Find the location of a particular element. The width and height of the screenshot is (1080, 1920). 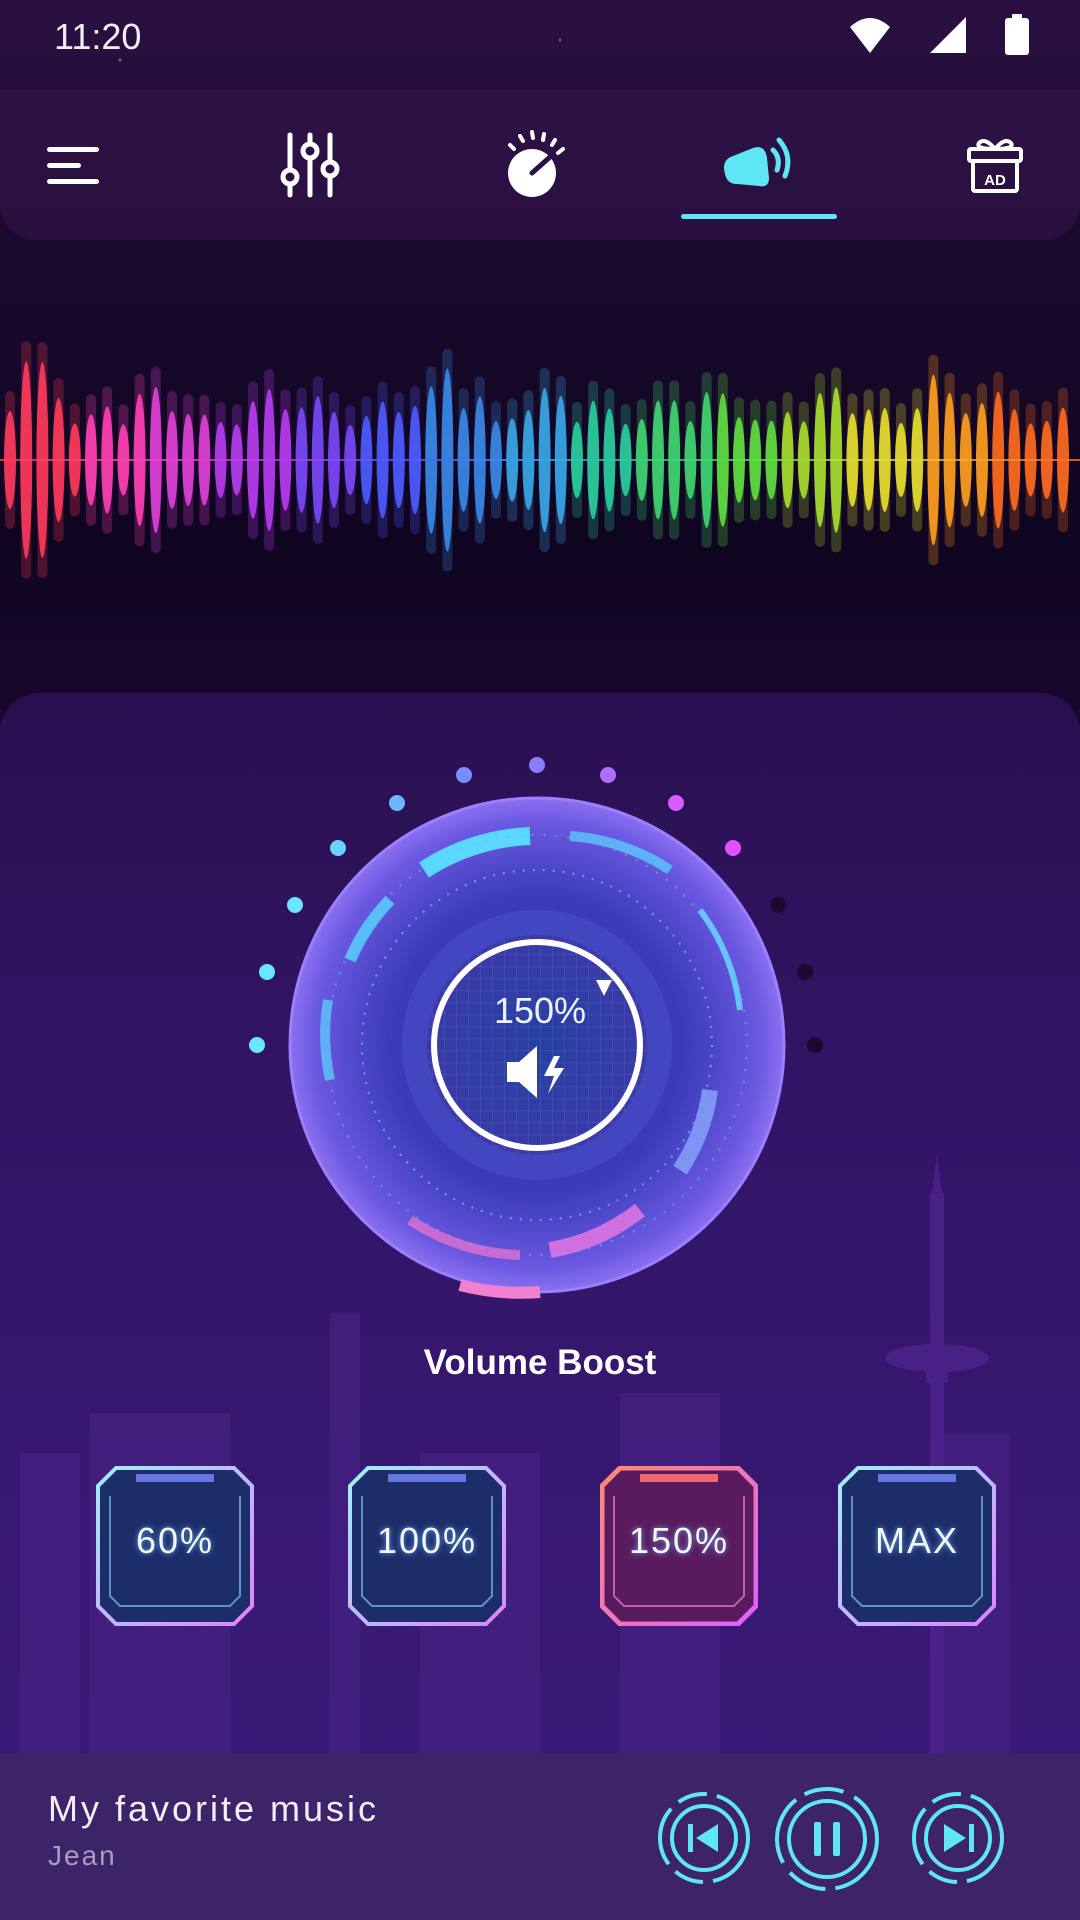

wifi-icon is located at coordinates (870, 35).